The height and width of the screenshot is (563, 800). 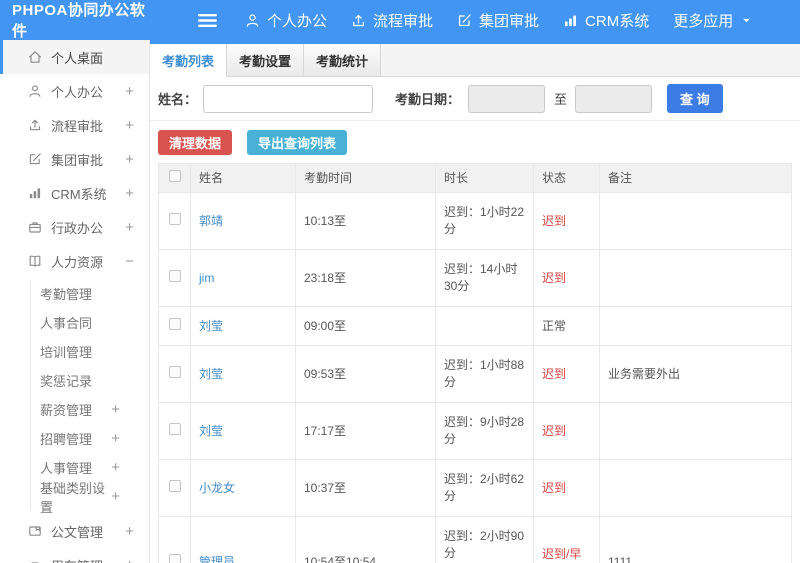 I want to click on sidebar-subitem-label: 考勤管理, so click(x=66, y=294).